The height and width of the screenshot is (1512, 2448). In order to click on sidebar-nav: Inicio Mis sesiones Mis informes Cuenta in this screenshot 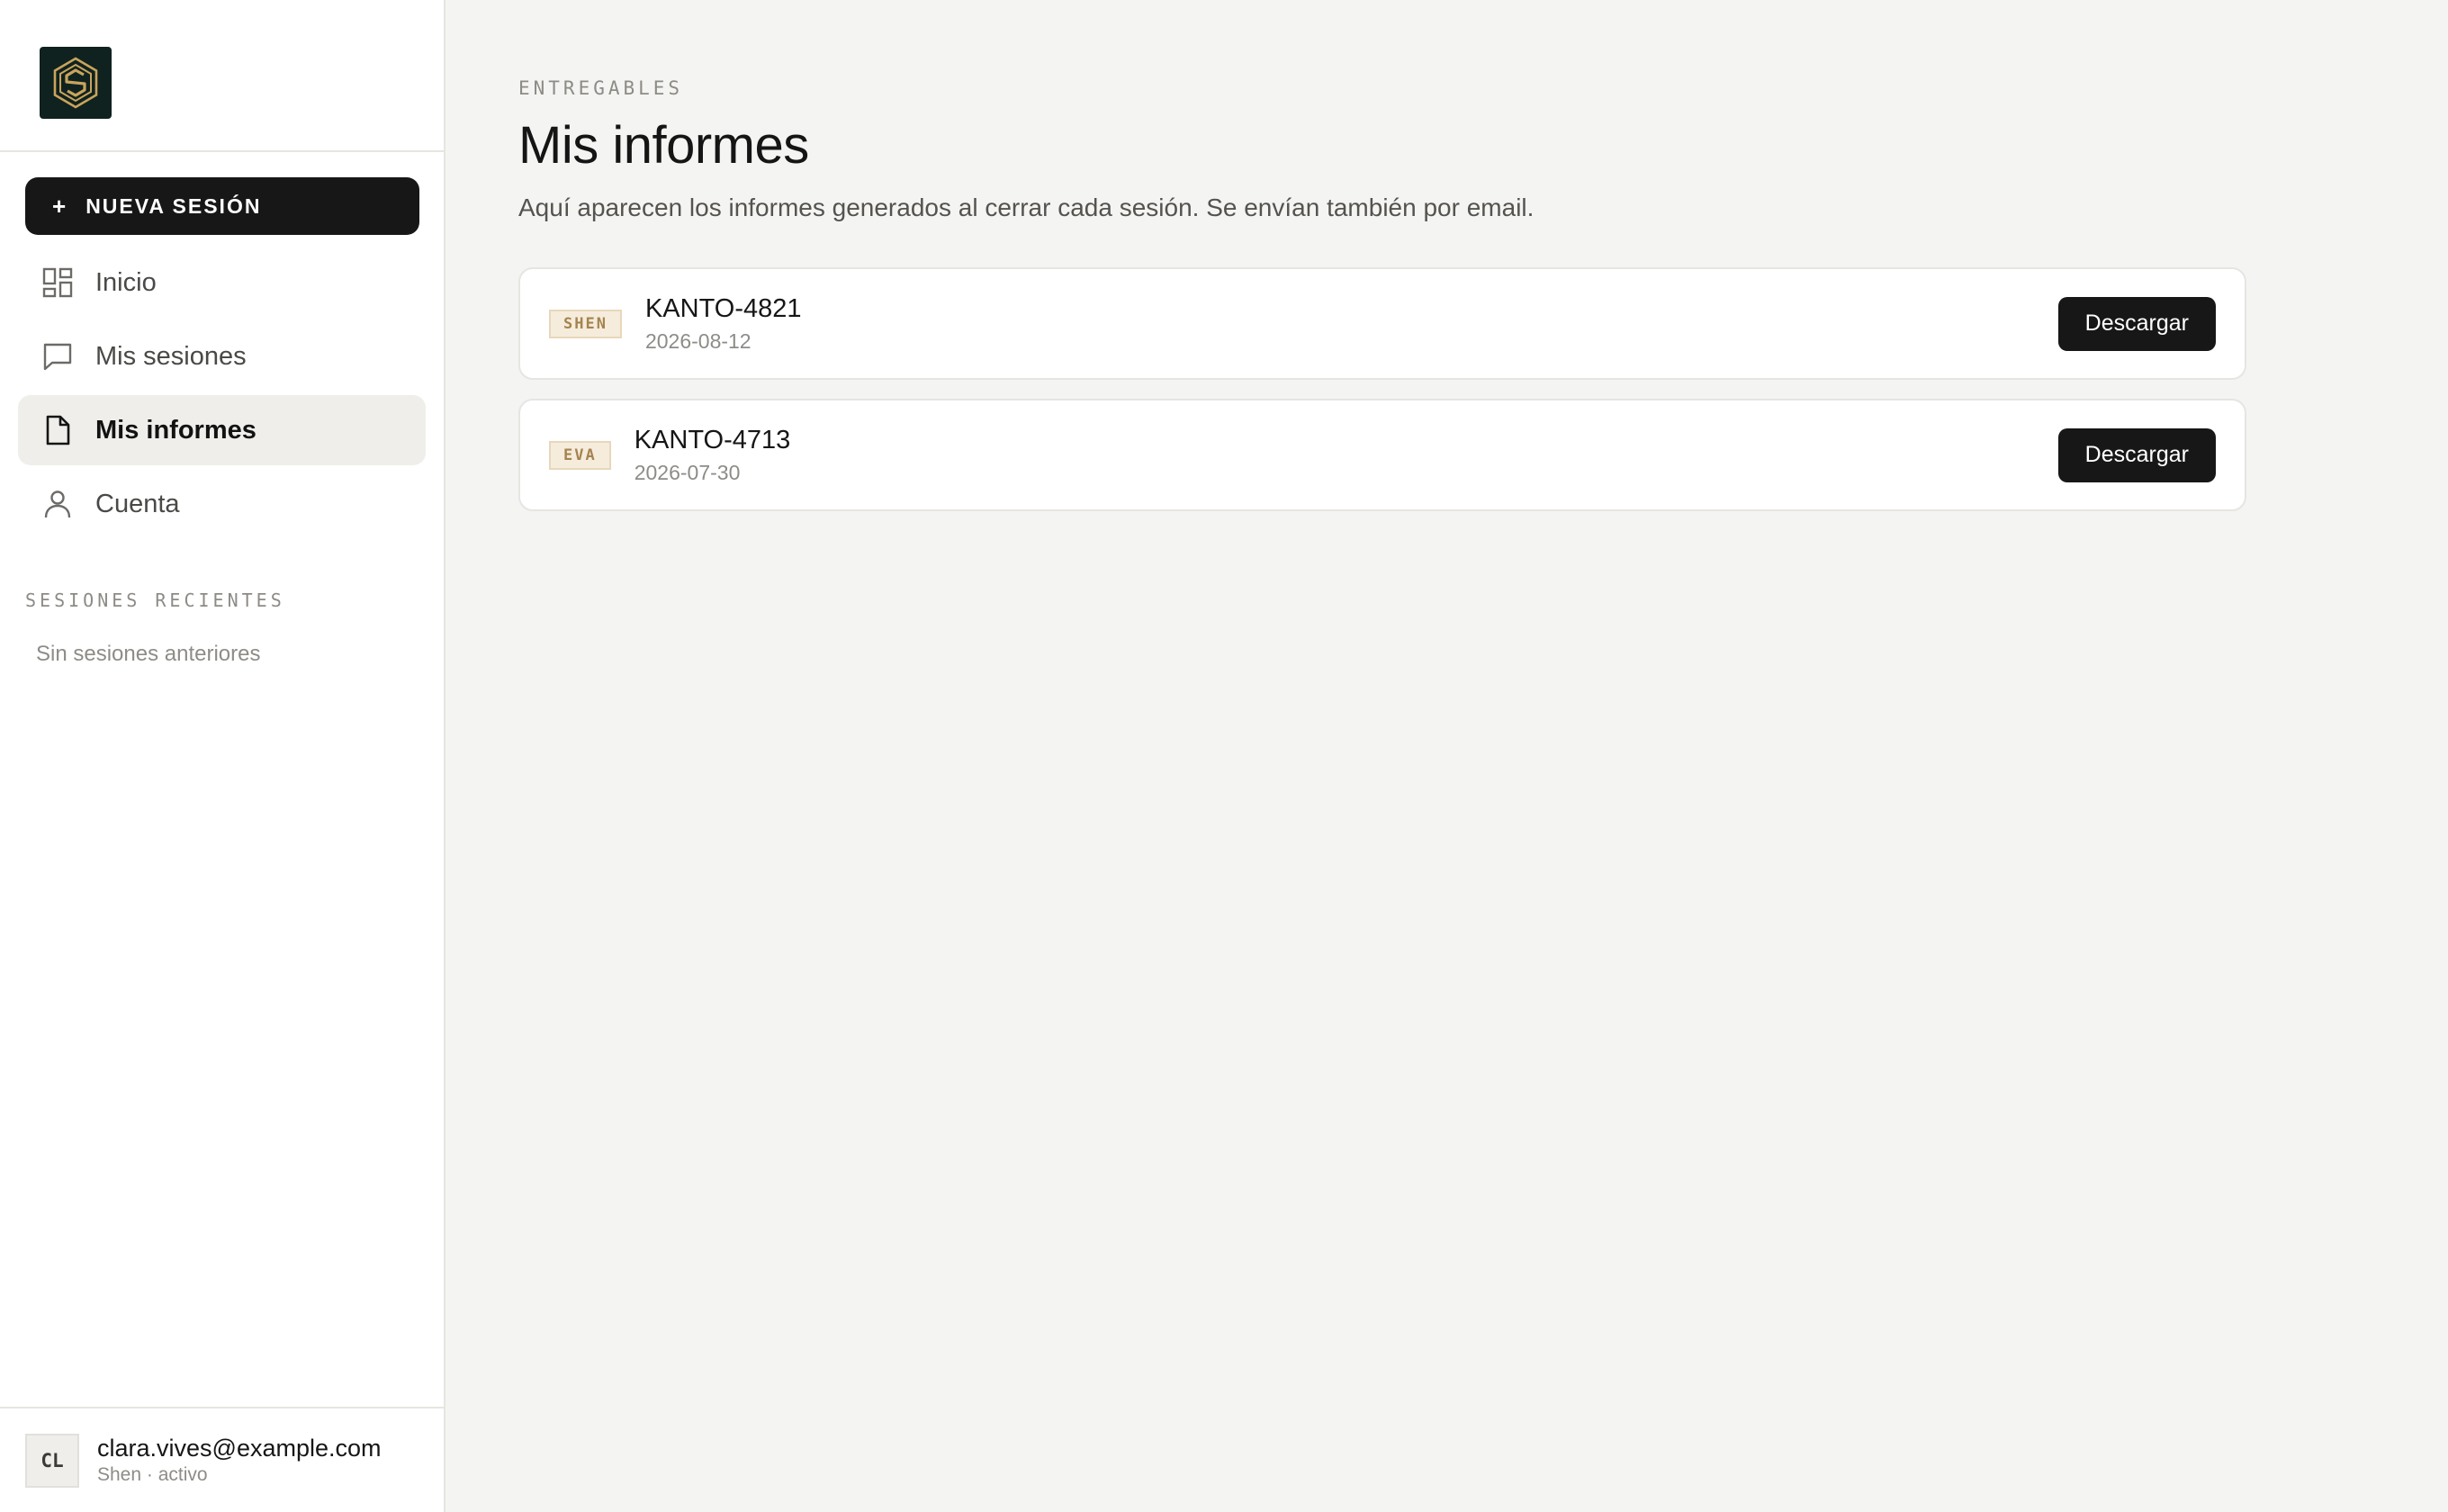, I will do `click(222, 395)`.